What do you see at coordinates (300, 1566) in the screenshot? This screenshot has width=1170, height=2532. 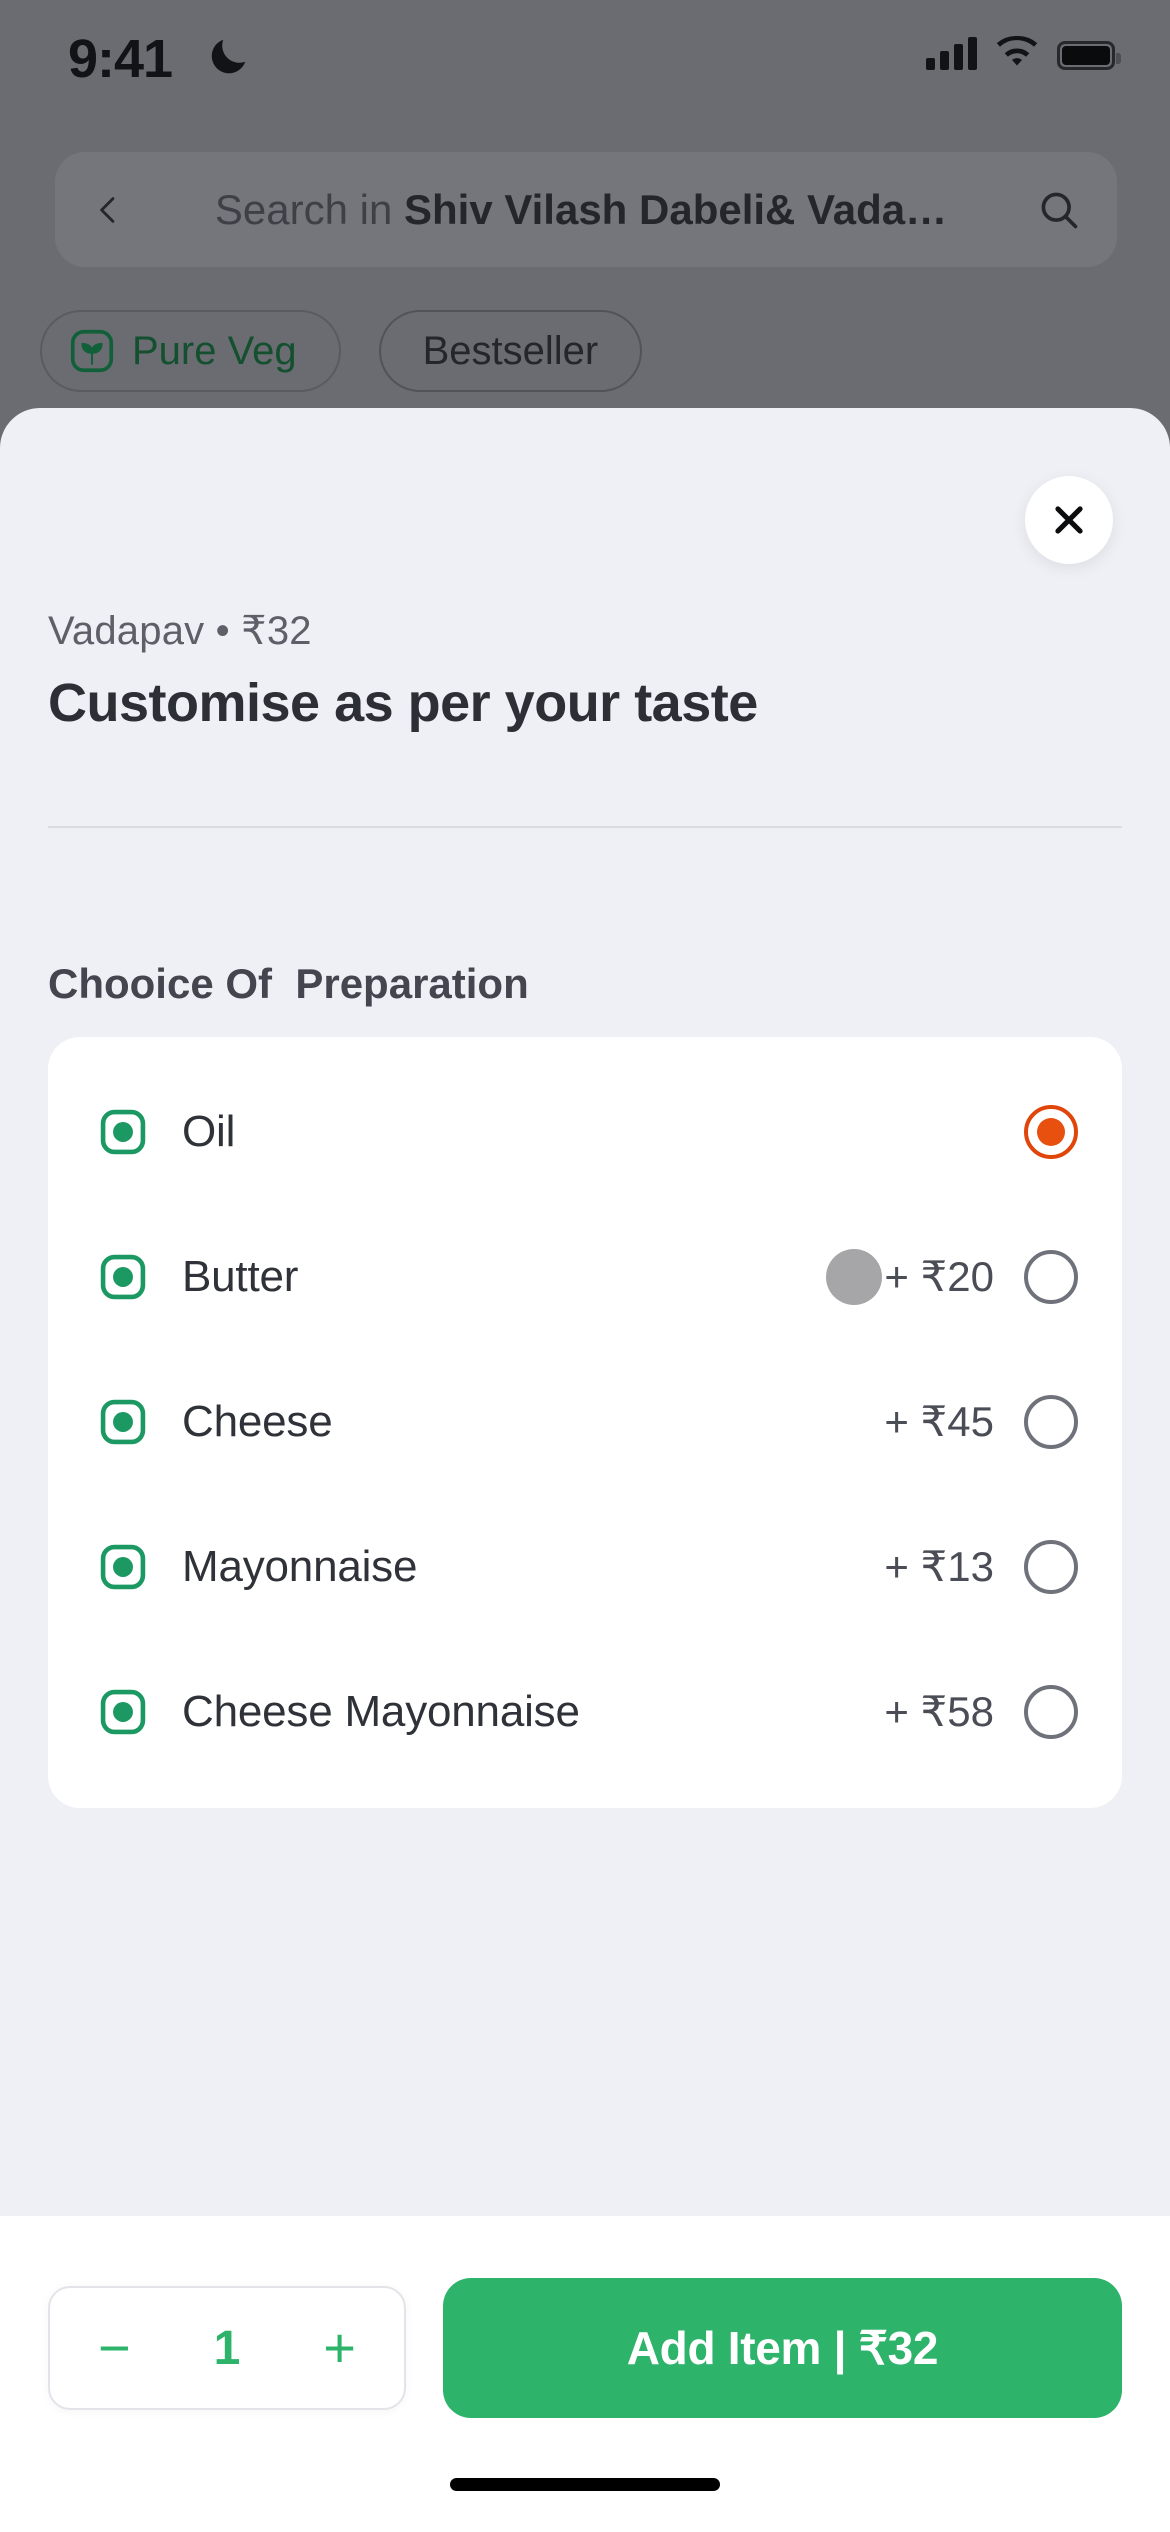 I see `option-label: Mayonnaise` at bounding box center [300, 1566].